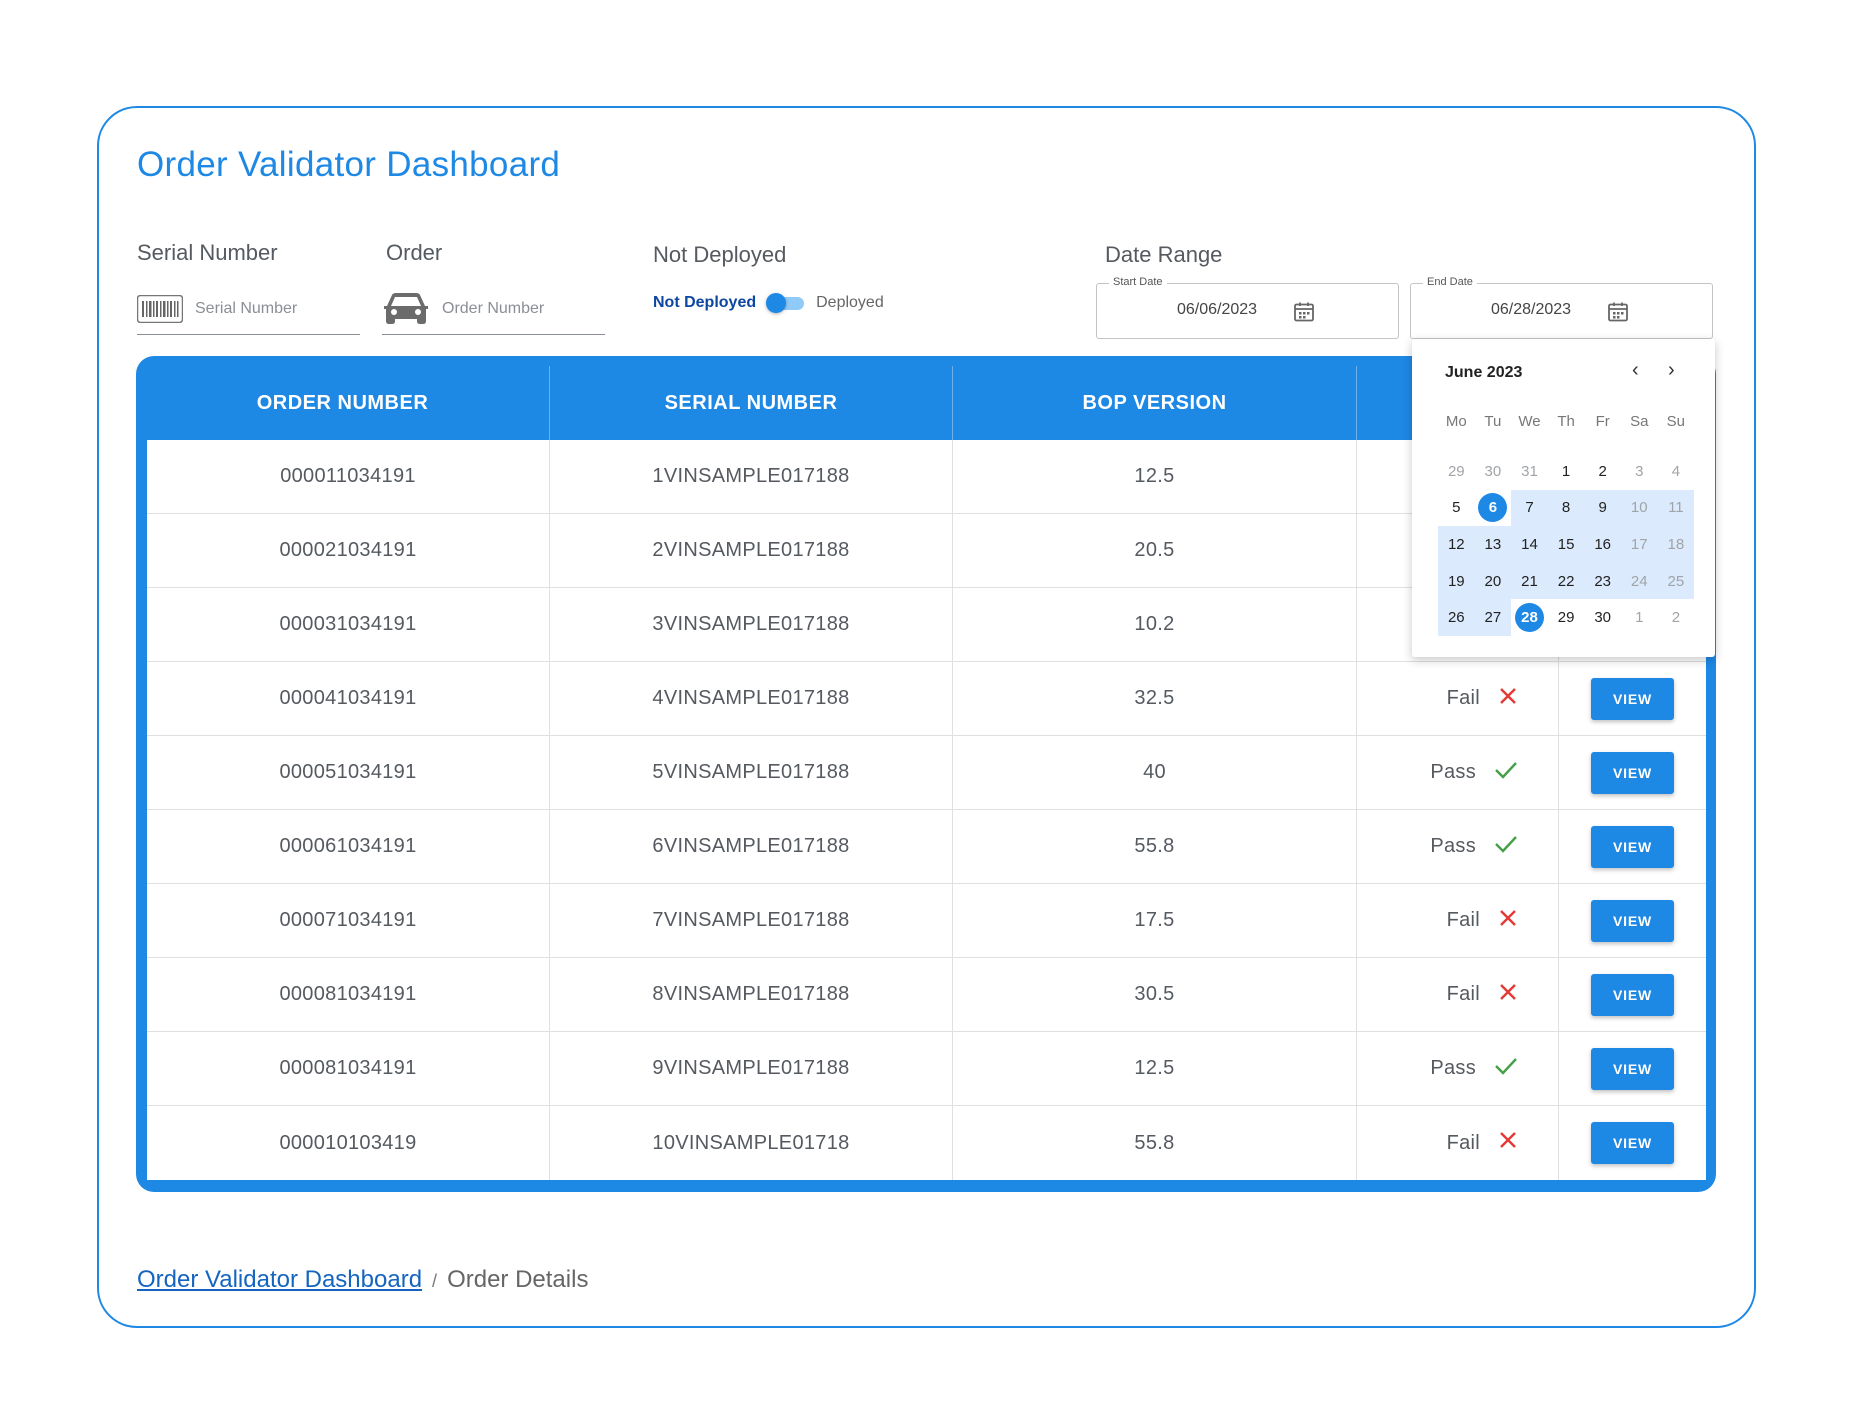  Describe the element at coordinates (343, 403) in the screenshot. I see `column-header-order-number: ORDER NUMBER` at that location.